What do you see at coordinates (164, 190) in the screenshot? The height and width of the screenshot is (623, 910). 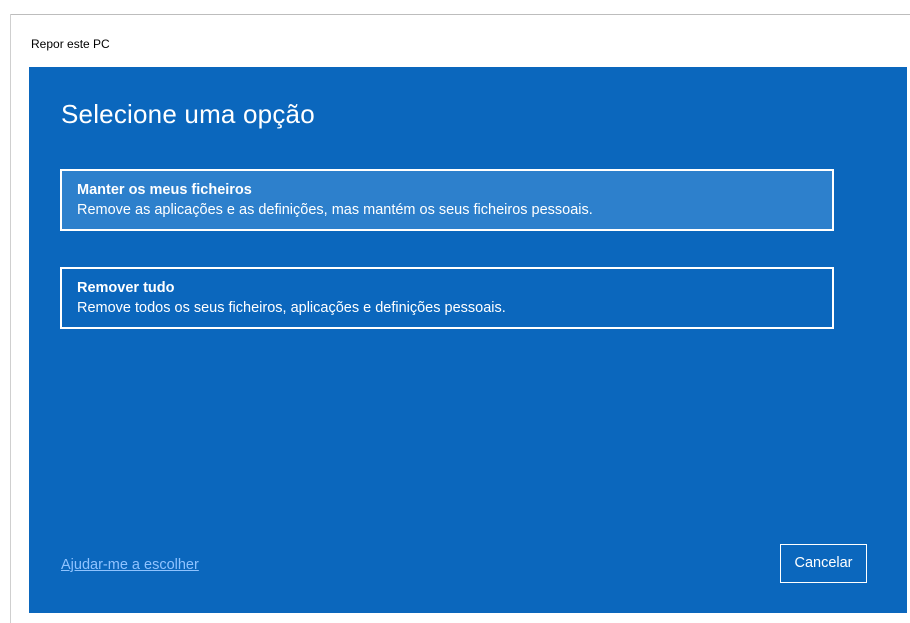 I see `keep-files-title: Manter os meus ficheiros` at bounding box center [164, 190].